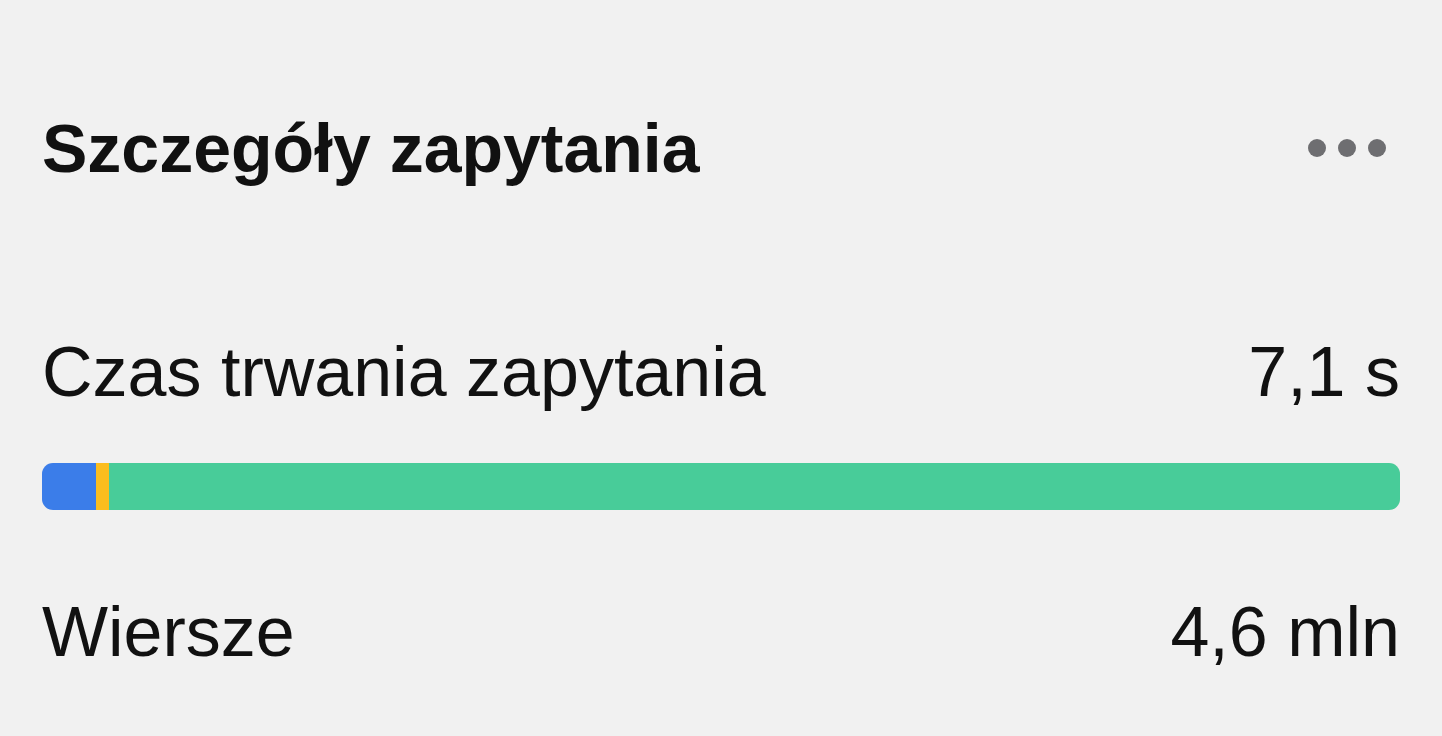 This screenshot has width=1442, height=736. I want to click on stat-label: Czas trwania zapytania, so click(404, 372).